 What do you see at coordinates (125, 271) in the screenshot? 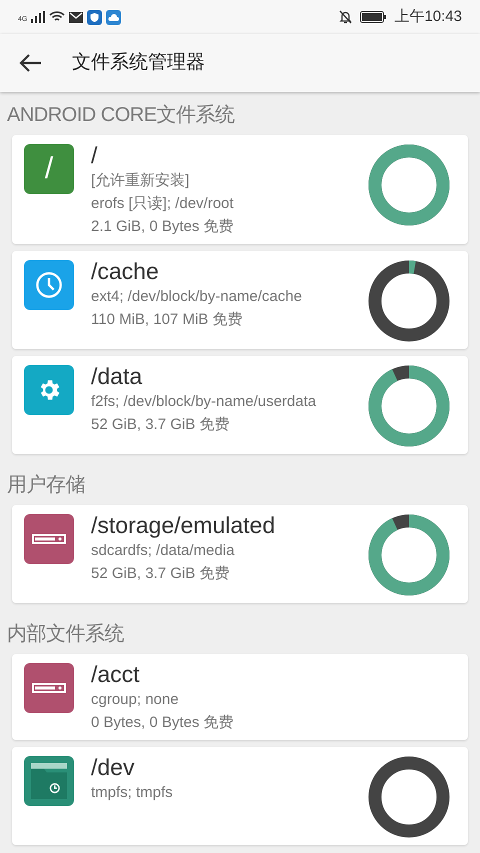
I see `mount-path: /cache` at bounding box center [125, 271].